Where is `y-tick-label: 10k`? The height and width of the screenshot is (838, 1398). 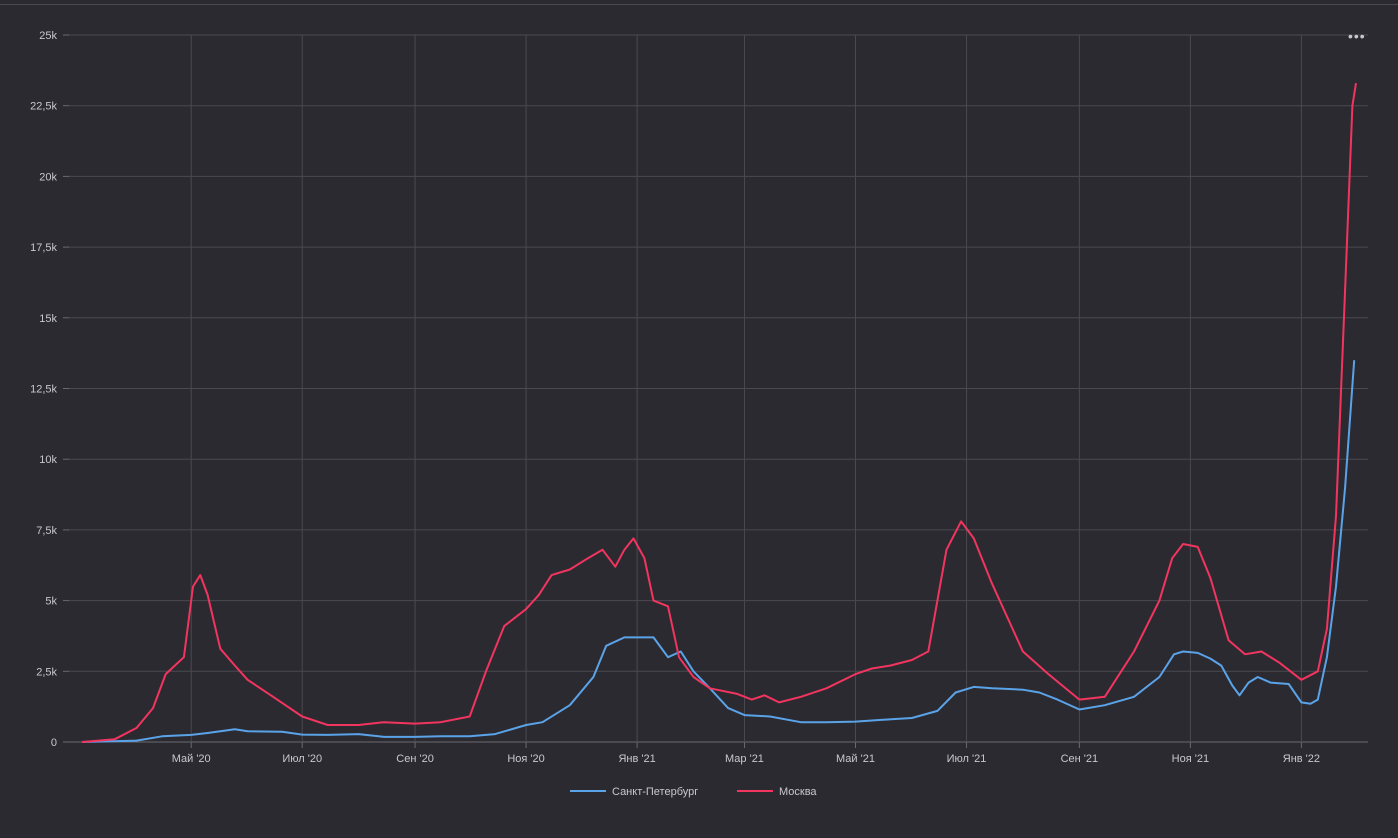 y-tick-label: 10k is located at coordinates (48, 460).